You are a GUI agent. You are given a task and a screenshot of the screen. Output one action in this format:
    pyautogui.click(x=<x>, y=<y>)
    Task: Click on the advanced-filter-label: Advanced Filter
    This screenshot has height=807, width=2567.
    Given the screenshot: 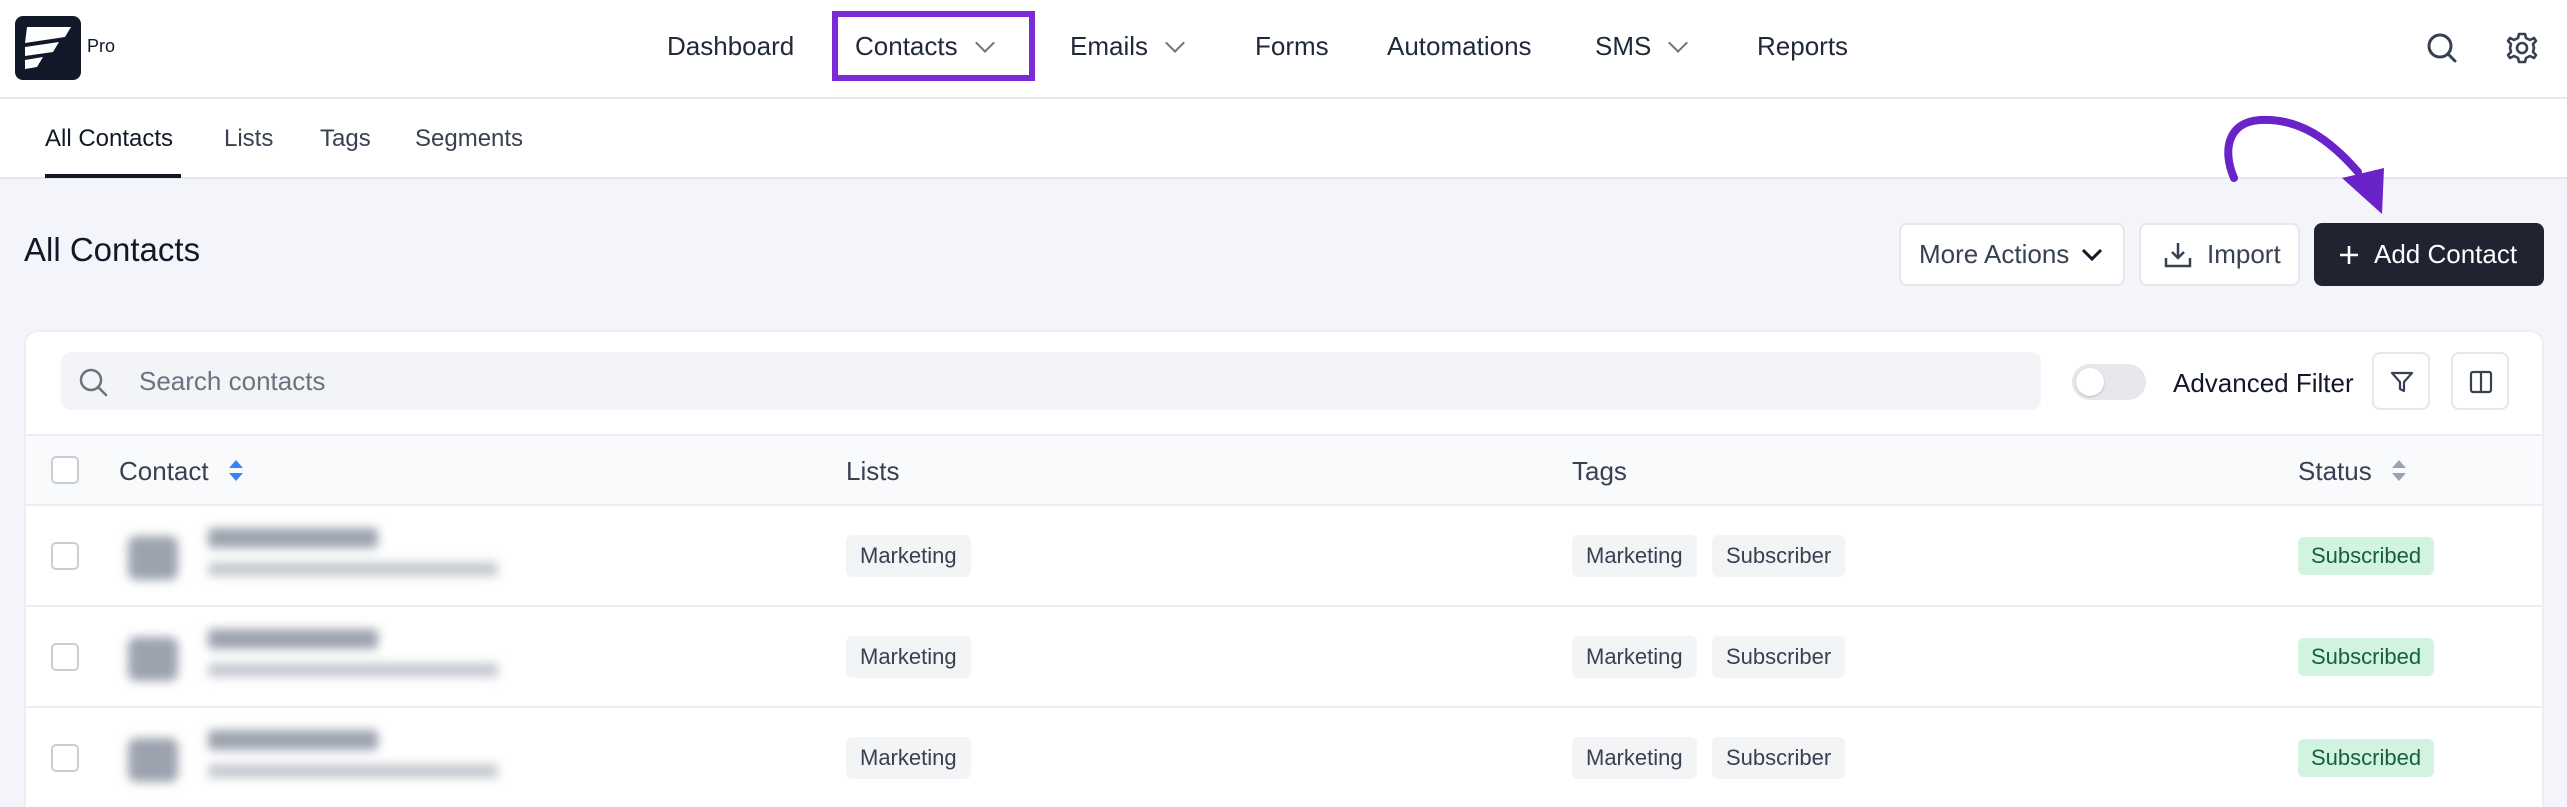 What is the action you would take?
    pyautogui.click(x=2263, y=383)
    